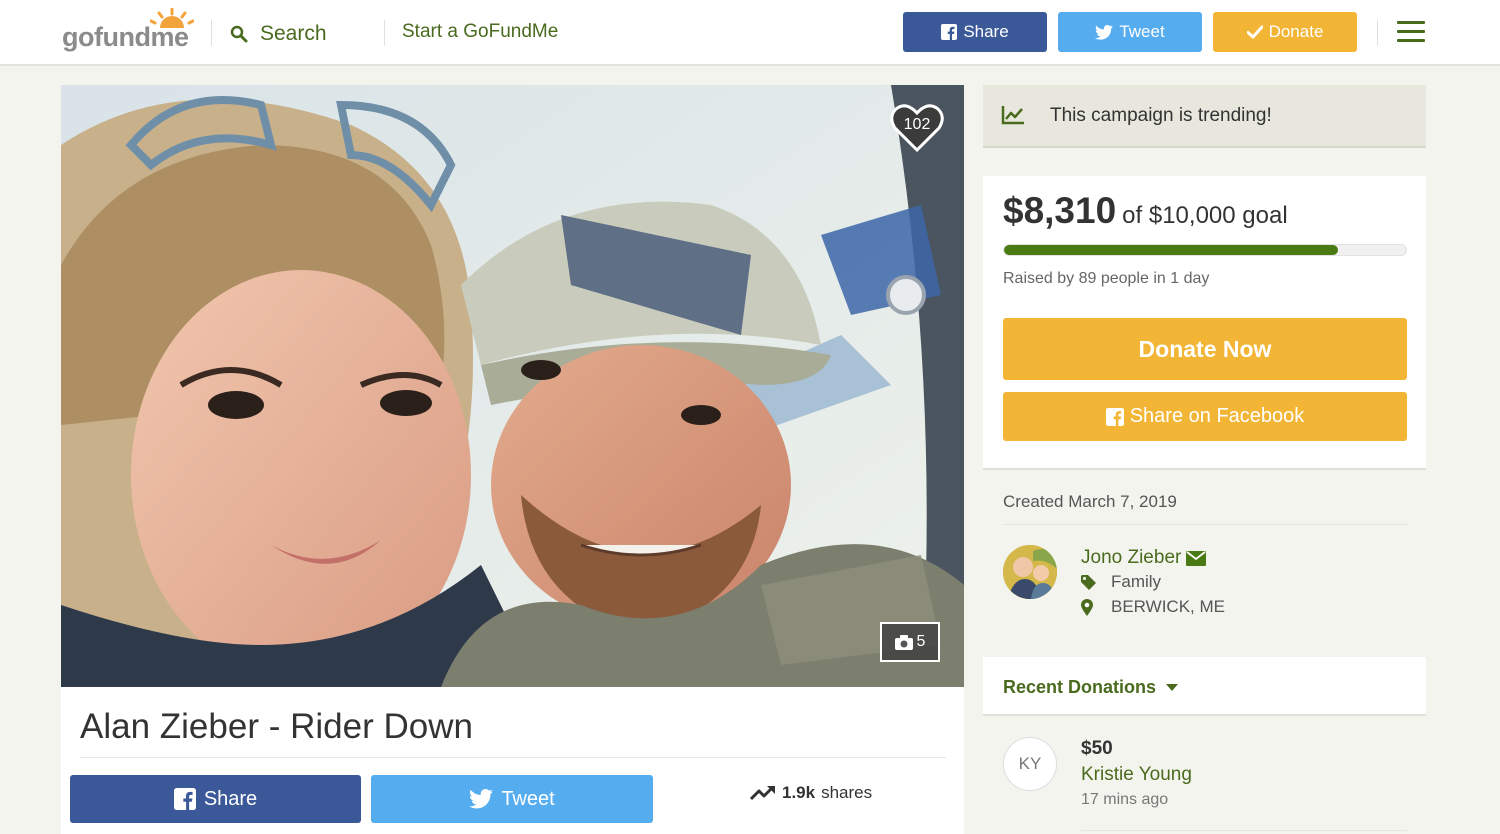 The width and height of the screenshot is (1500, 834). I want to click on goal-text: of $10,000 goal, so click(1205, 215).